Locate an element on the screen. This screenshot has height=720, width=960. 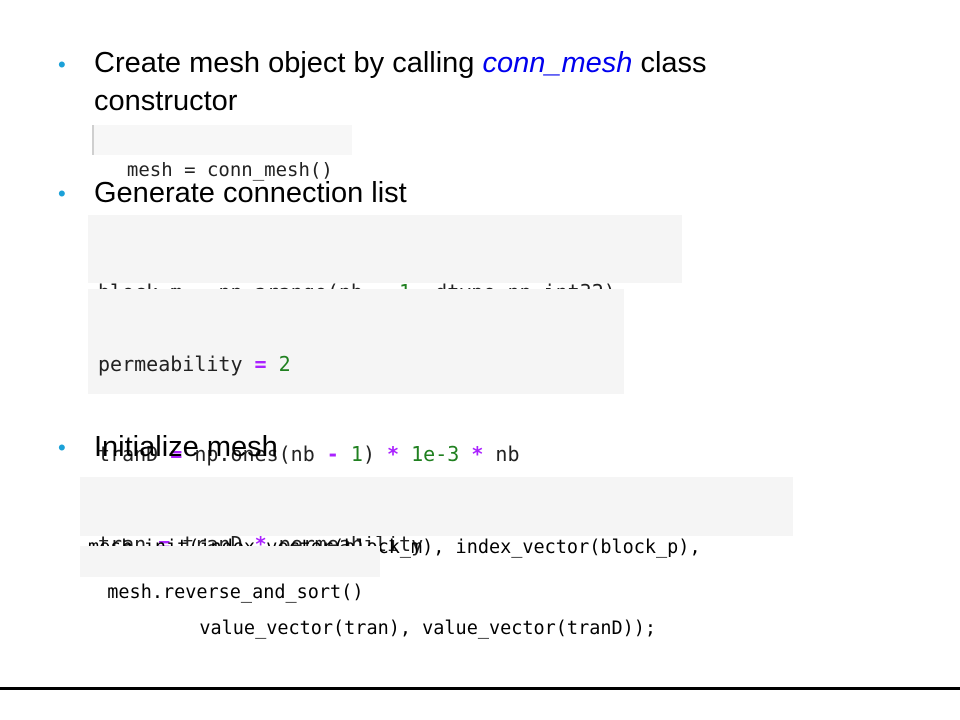
code-line-permeability: permeability = 2 is located at coordinates (194, 364).